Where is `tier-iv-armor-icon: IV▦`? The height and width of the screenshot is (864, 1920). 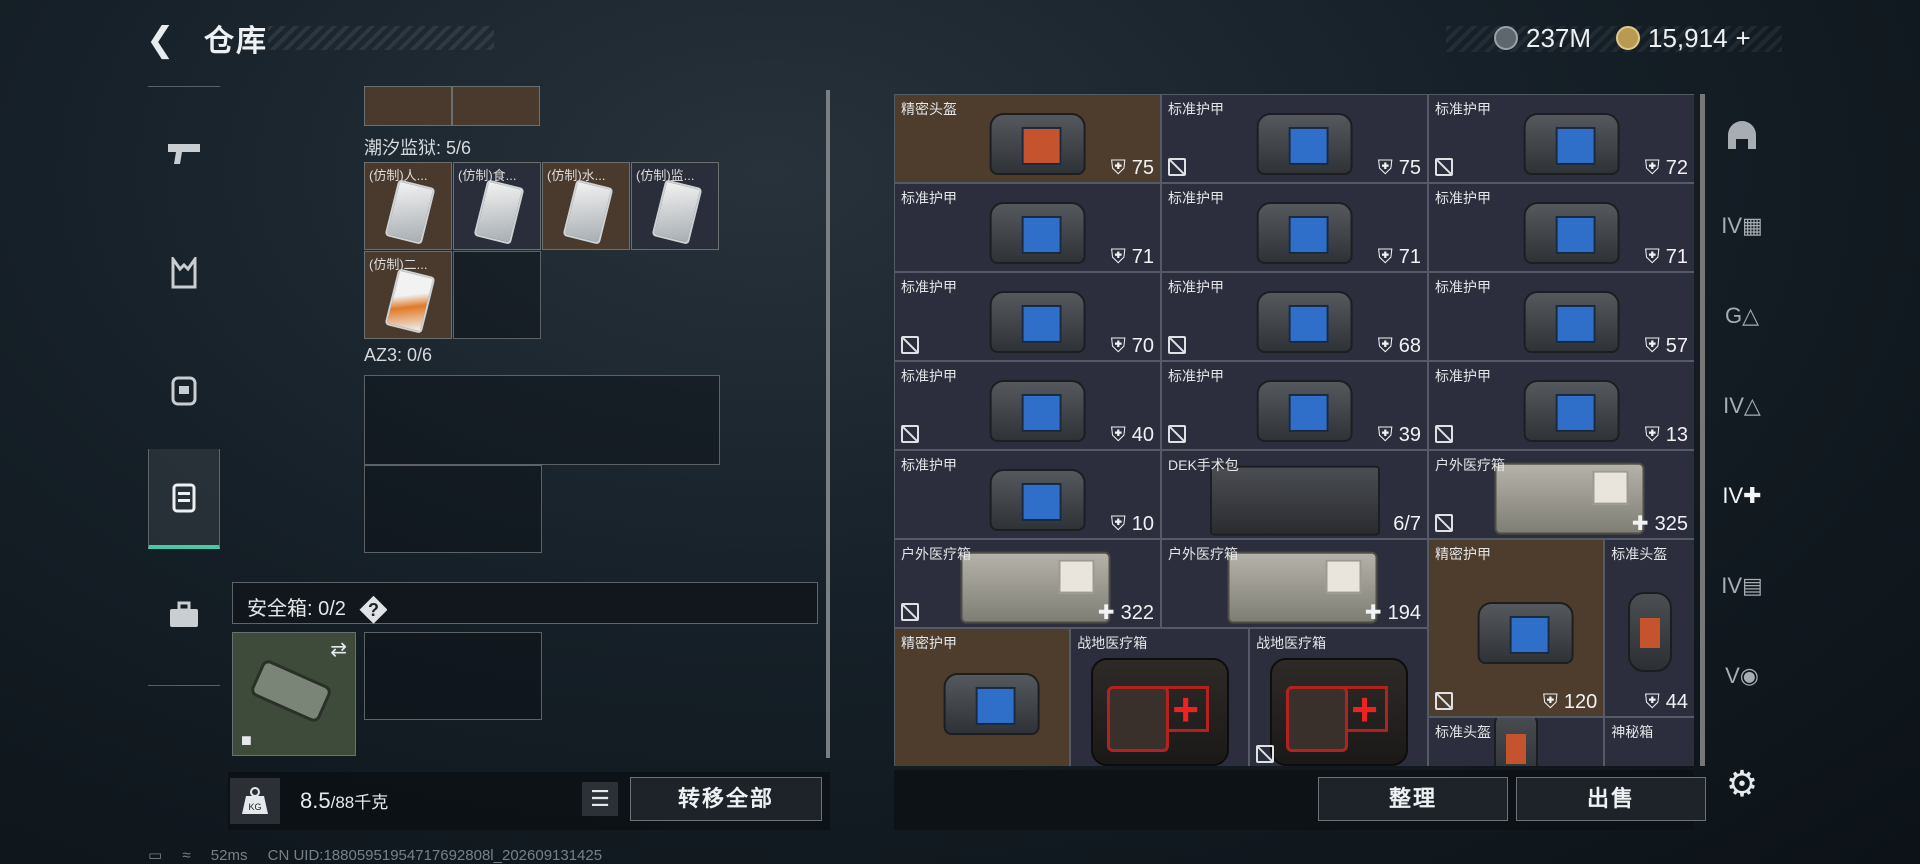
tier-iv-armor-icon: IV▦ is located at coordinates (1742, 226).